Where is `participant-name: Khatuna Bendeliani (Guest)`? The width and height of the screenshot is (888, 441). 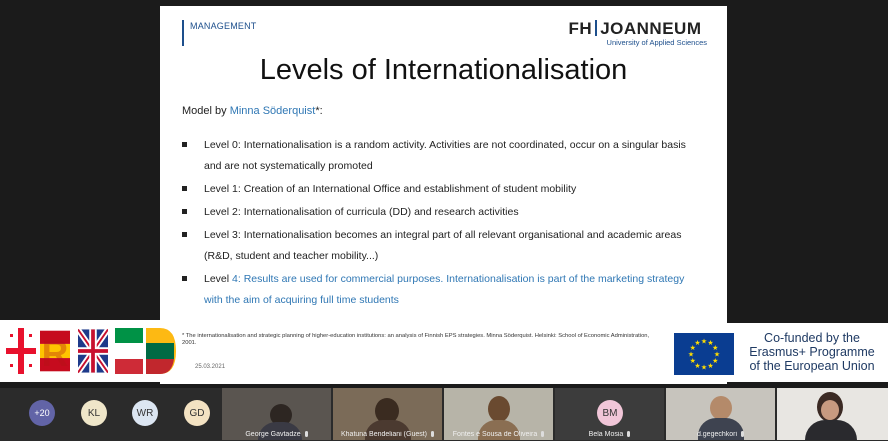
participant-name: Khatuna Bendeliani (Guest) is located at coordinates (387, 434).